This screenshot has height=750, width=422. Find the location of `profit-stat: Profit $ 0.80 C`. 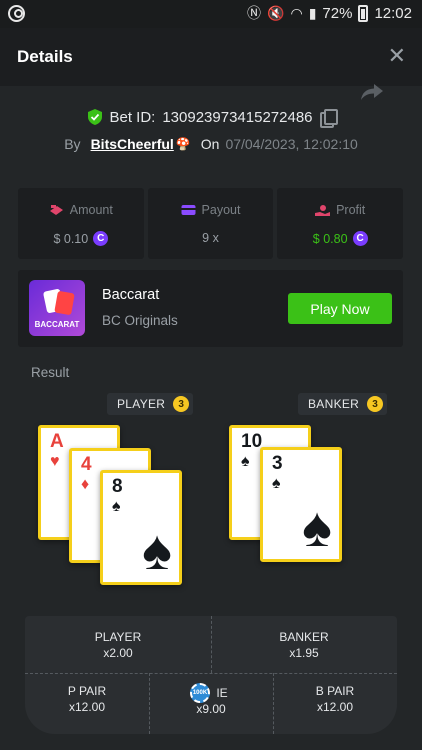

profit-stat: Profit $ 0.80 C is located at coordinates (340, 223).